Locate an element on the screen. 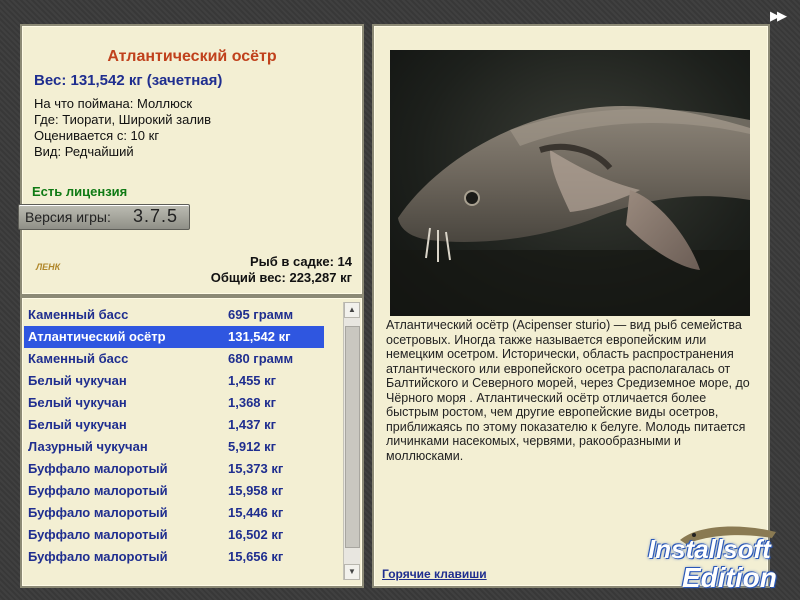  list-item: Каменный басс 695 грамм is located at coordinates (174, 315).